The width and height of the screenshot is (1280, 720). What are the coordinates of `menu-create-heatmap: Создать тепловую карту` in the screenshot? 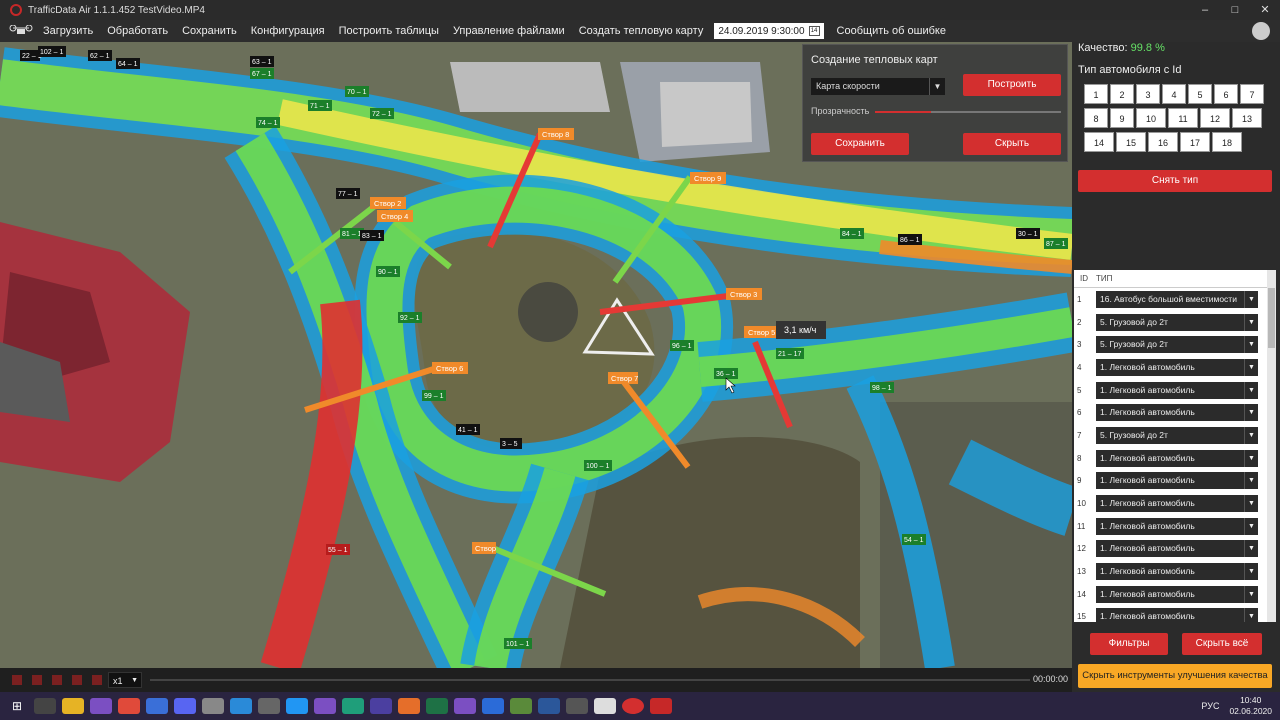 It's located at (641, 31).